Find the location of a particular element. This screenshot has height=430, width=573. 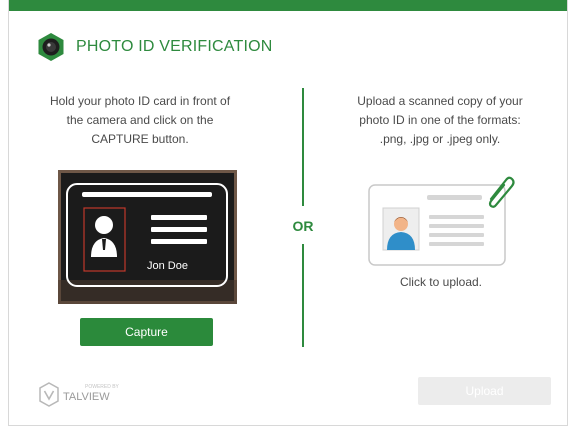

or-separator: OR is located at coordinates (303, 226).